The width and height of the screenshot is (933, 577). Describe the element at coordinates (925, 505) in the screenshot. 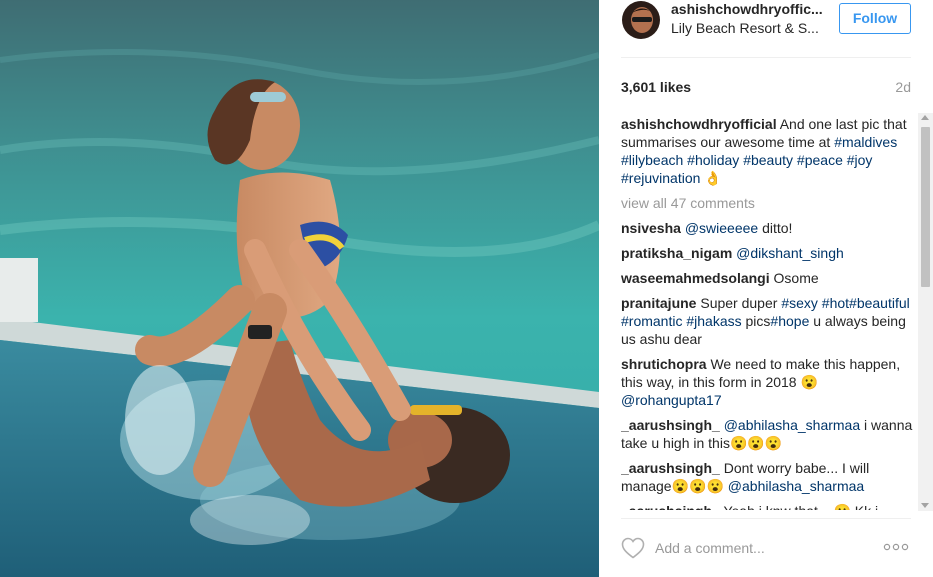

I see `scroll-down-arrow-icon` at that location.